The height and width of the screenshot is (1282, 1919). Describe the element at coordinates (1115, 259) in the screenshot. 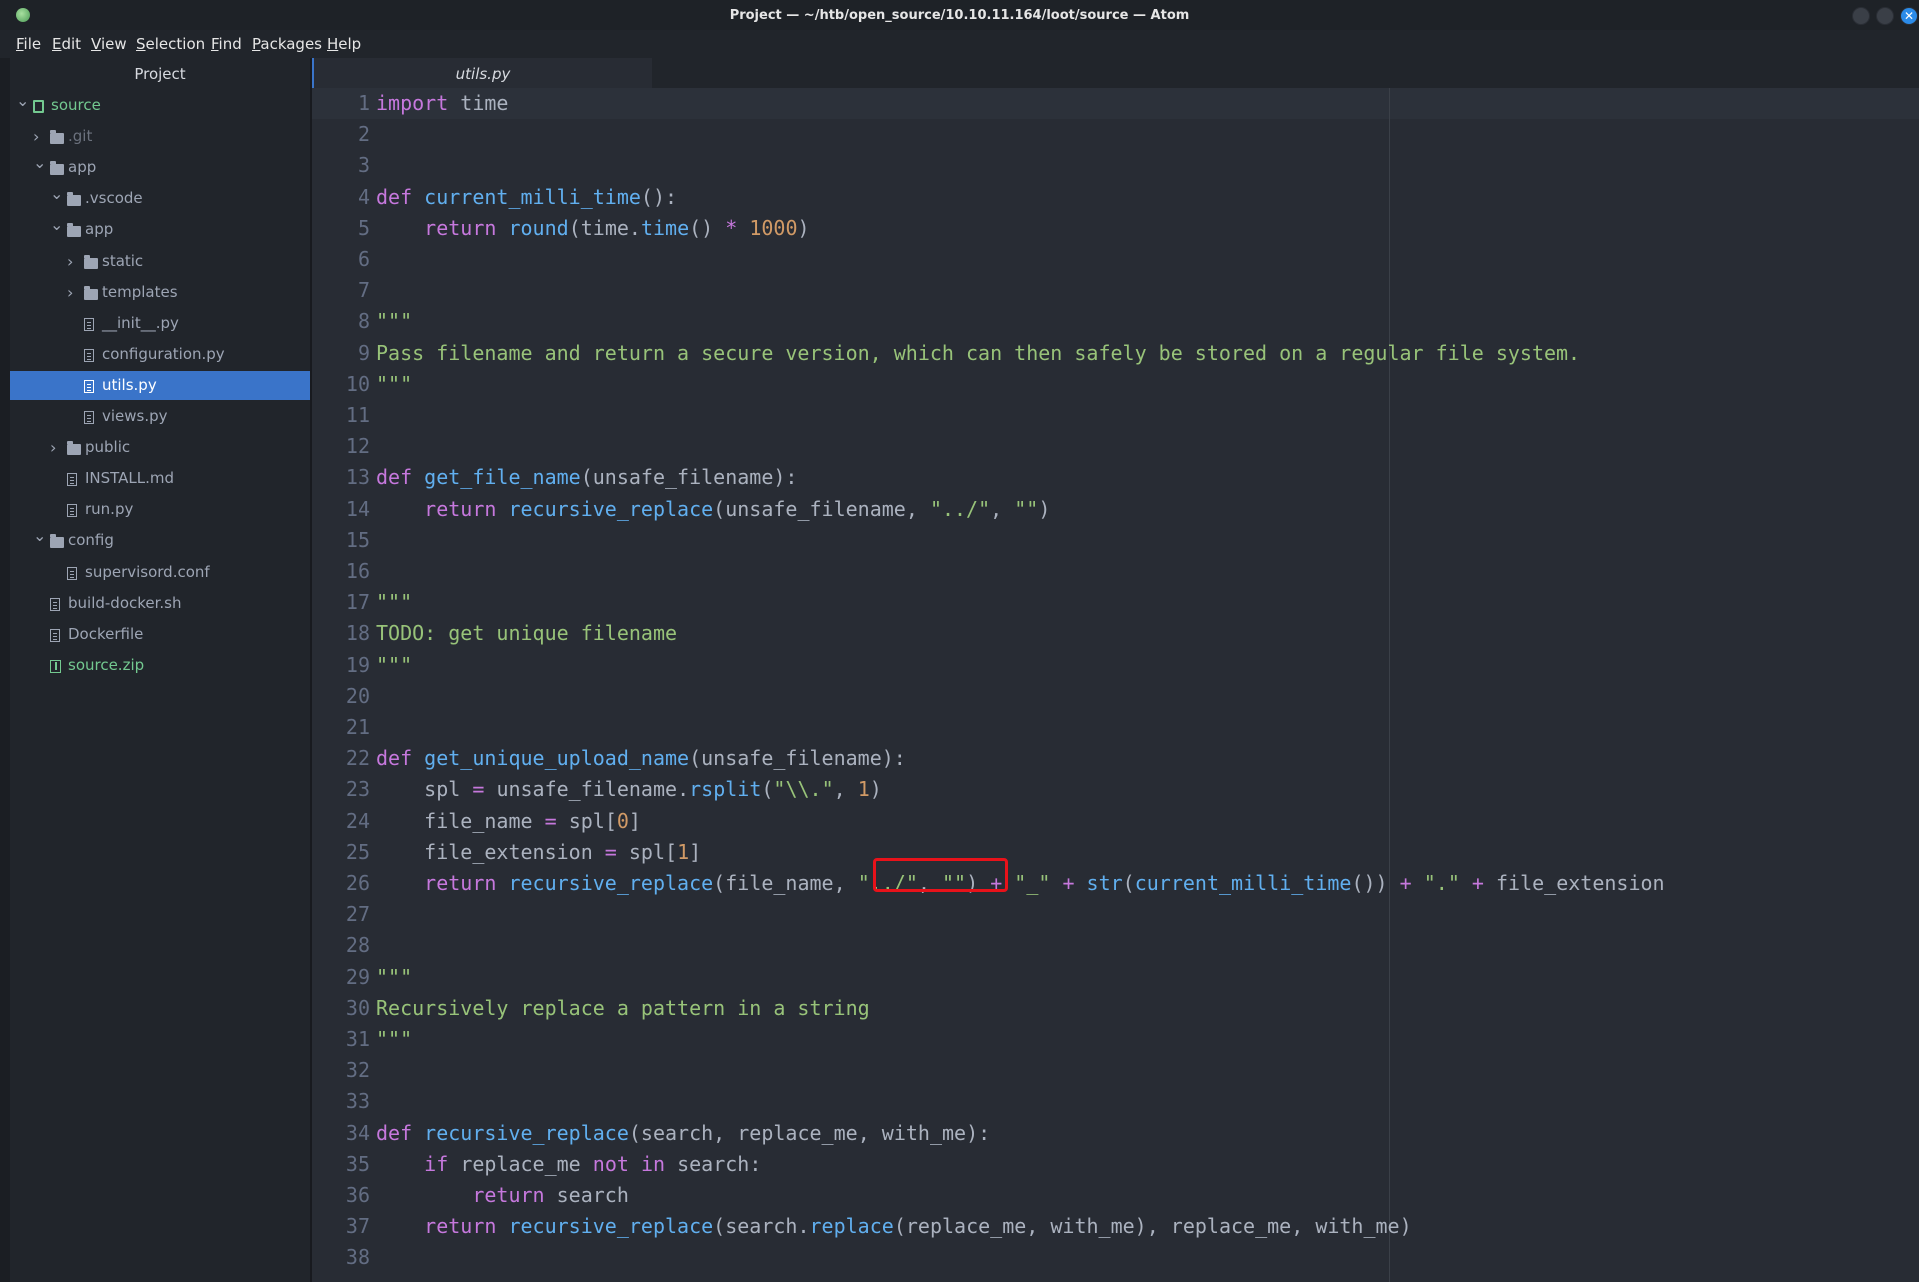

I see `code-line: 6` at that location.